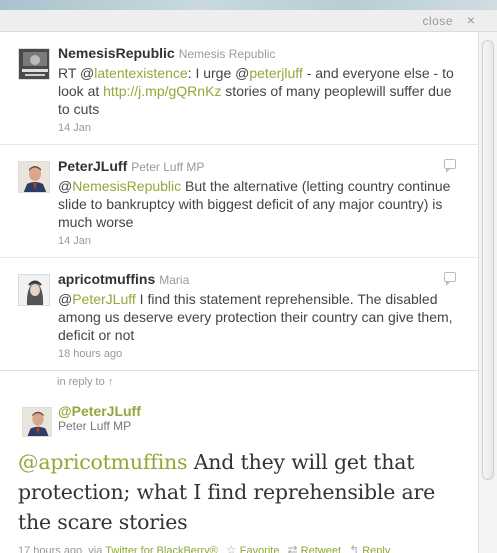 This screenshot has width=497, height=553. Describe the element at coordinates (106, 279) in the screenshot. I see `tweet-author-handle: apricotmuffins` at that location.